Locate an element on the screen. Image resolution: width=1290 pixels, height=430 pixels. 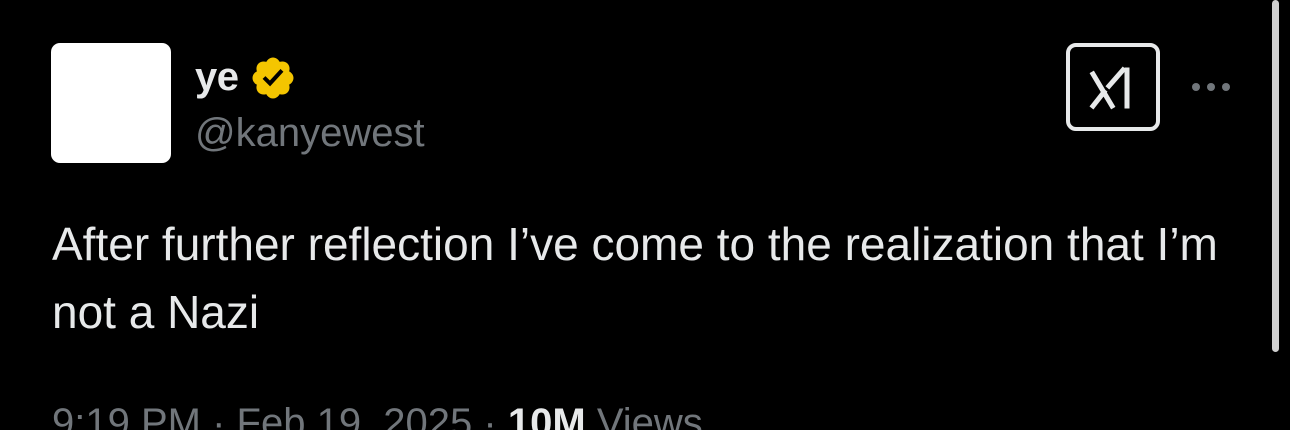
grok-button is located at coordinates (1113, 87).